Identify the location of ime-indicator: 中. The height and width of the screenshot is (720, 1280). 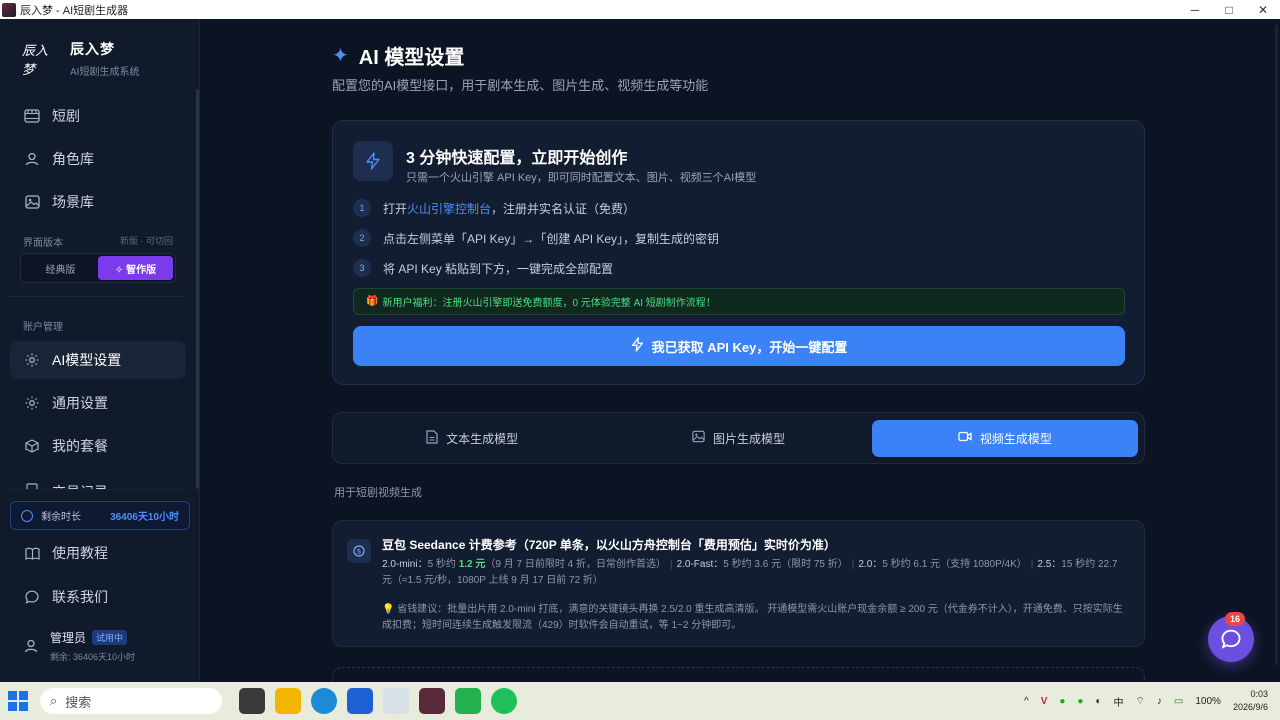
(1119, 701).